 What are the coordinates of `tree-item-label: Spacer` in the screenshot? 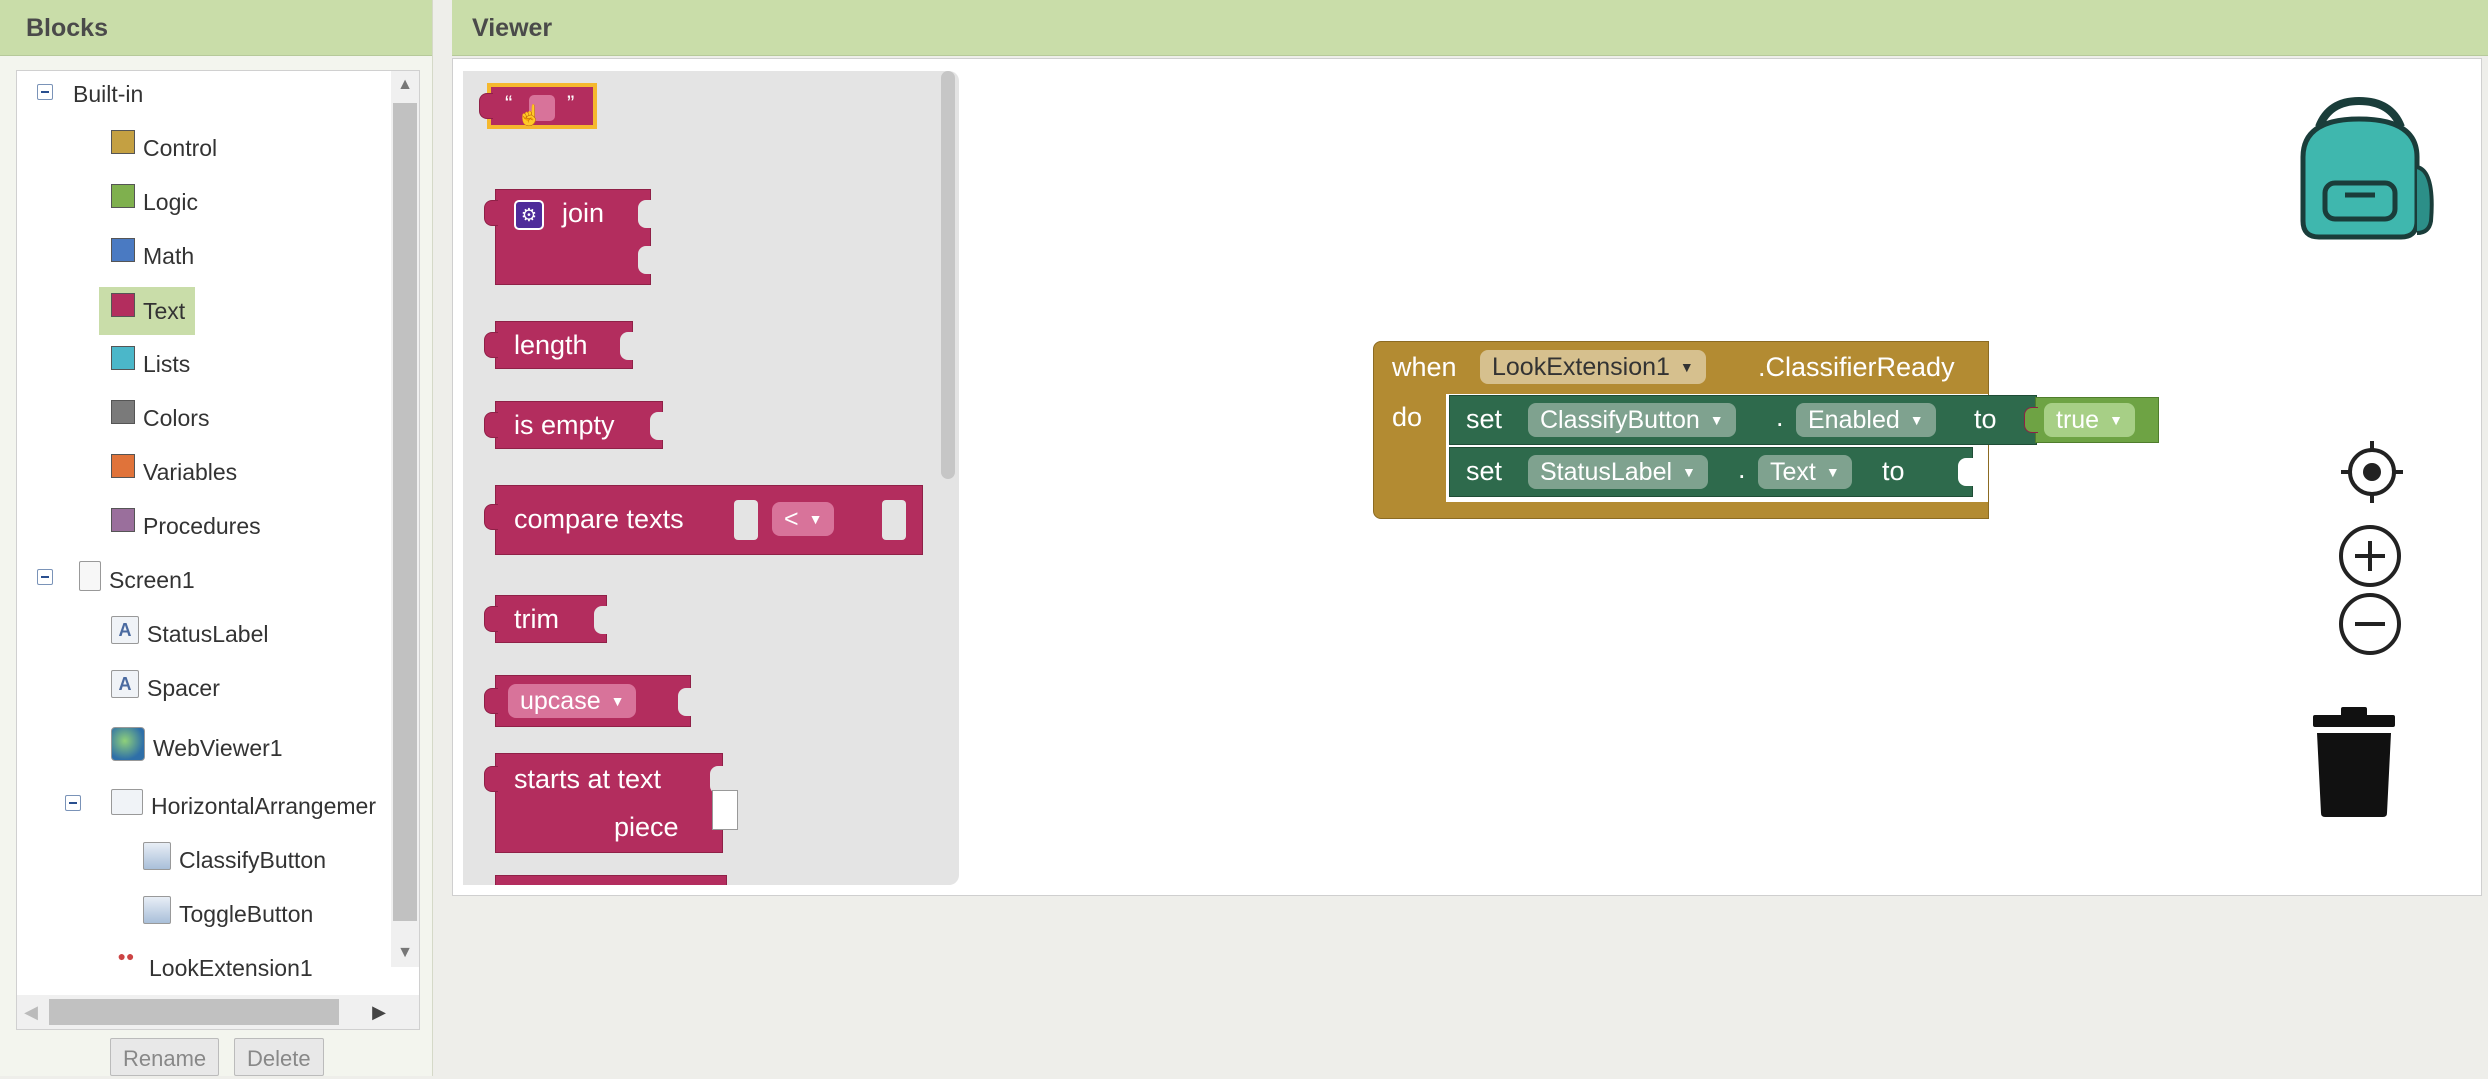 It's located at (183, 687).